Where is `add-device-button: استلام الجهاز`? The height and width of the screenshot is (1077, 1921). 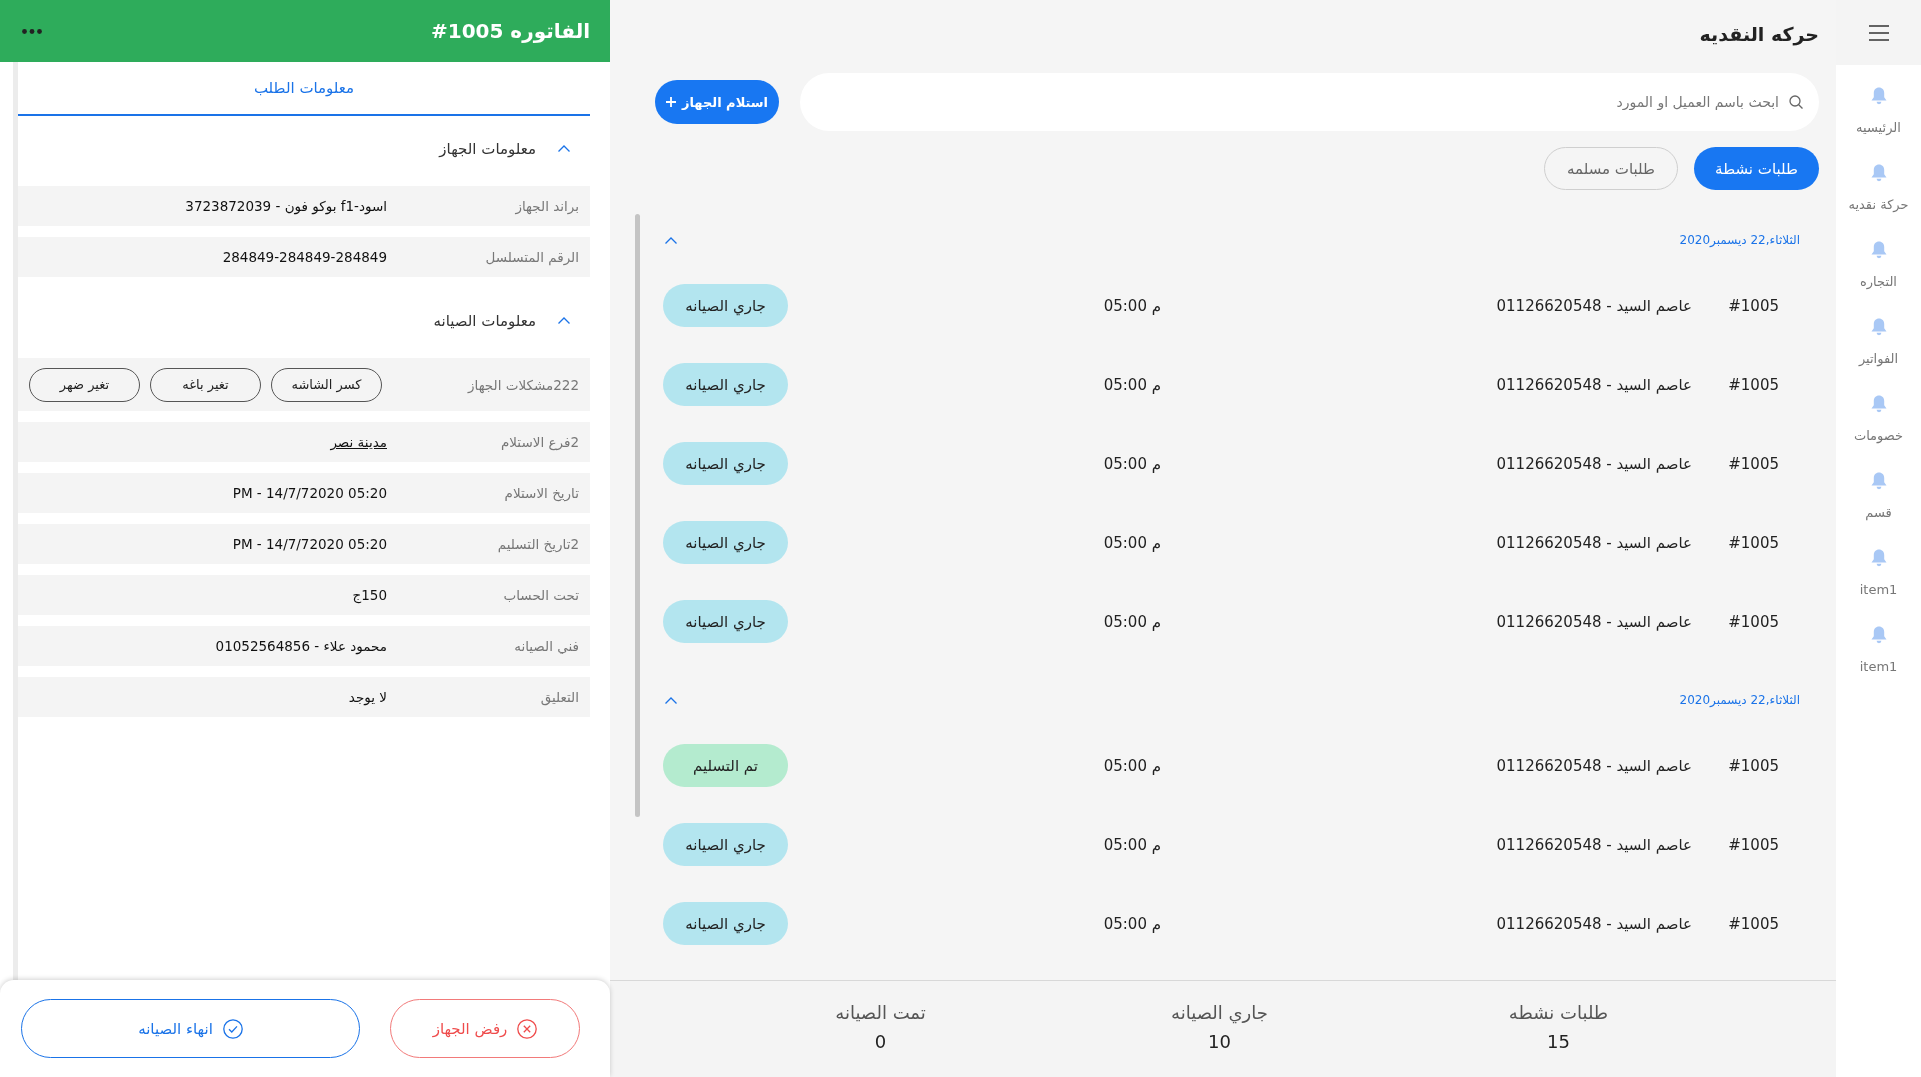
add-device-button: استلام الجهاز is located at coordinates (717, 102).